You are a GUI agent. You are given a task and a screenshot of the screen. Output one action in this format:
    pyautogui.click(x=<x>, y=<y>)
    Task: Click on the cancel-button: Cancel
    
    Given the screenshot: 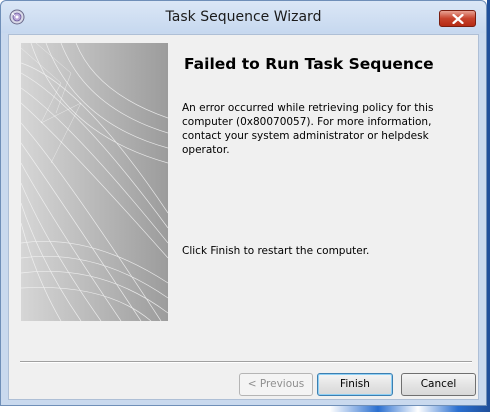 What is the action you would take?
    pyautogui.click(x=438, y=384)
    